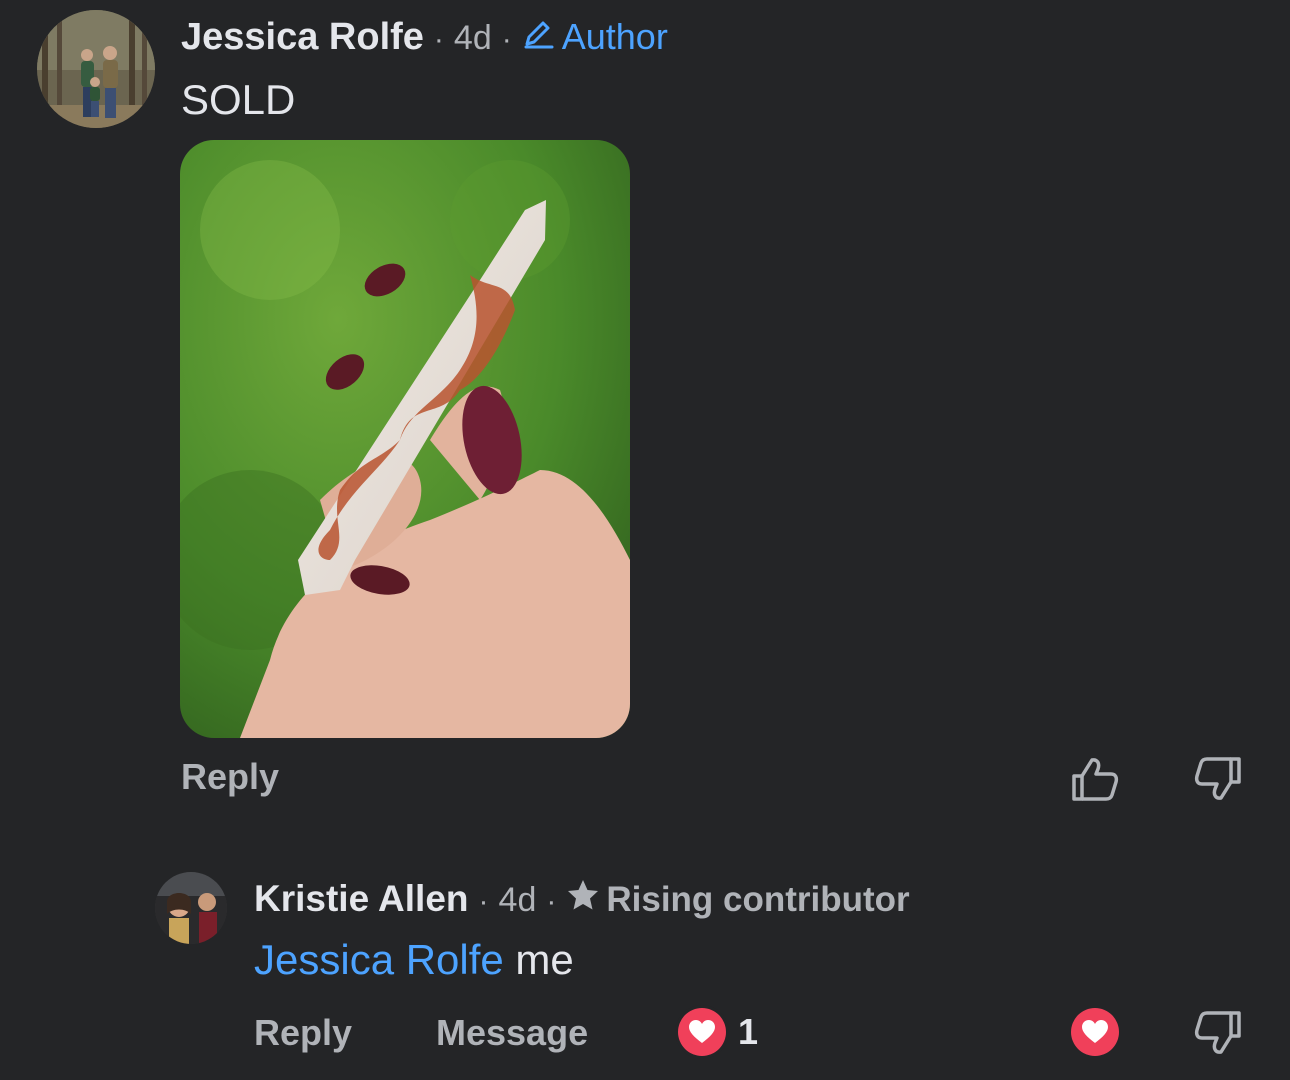 The width and height of the screenshot is (1290, 1080). I want to click on rising-contributor-label: Rising contributor, so click(758, 899).